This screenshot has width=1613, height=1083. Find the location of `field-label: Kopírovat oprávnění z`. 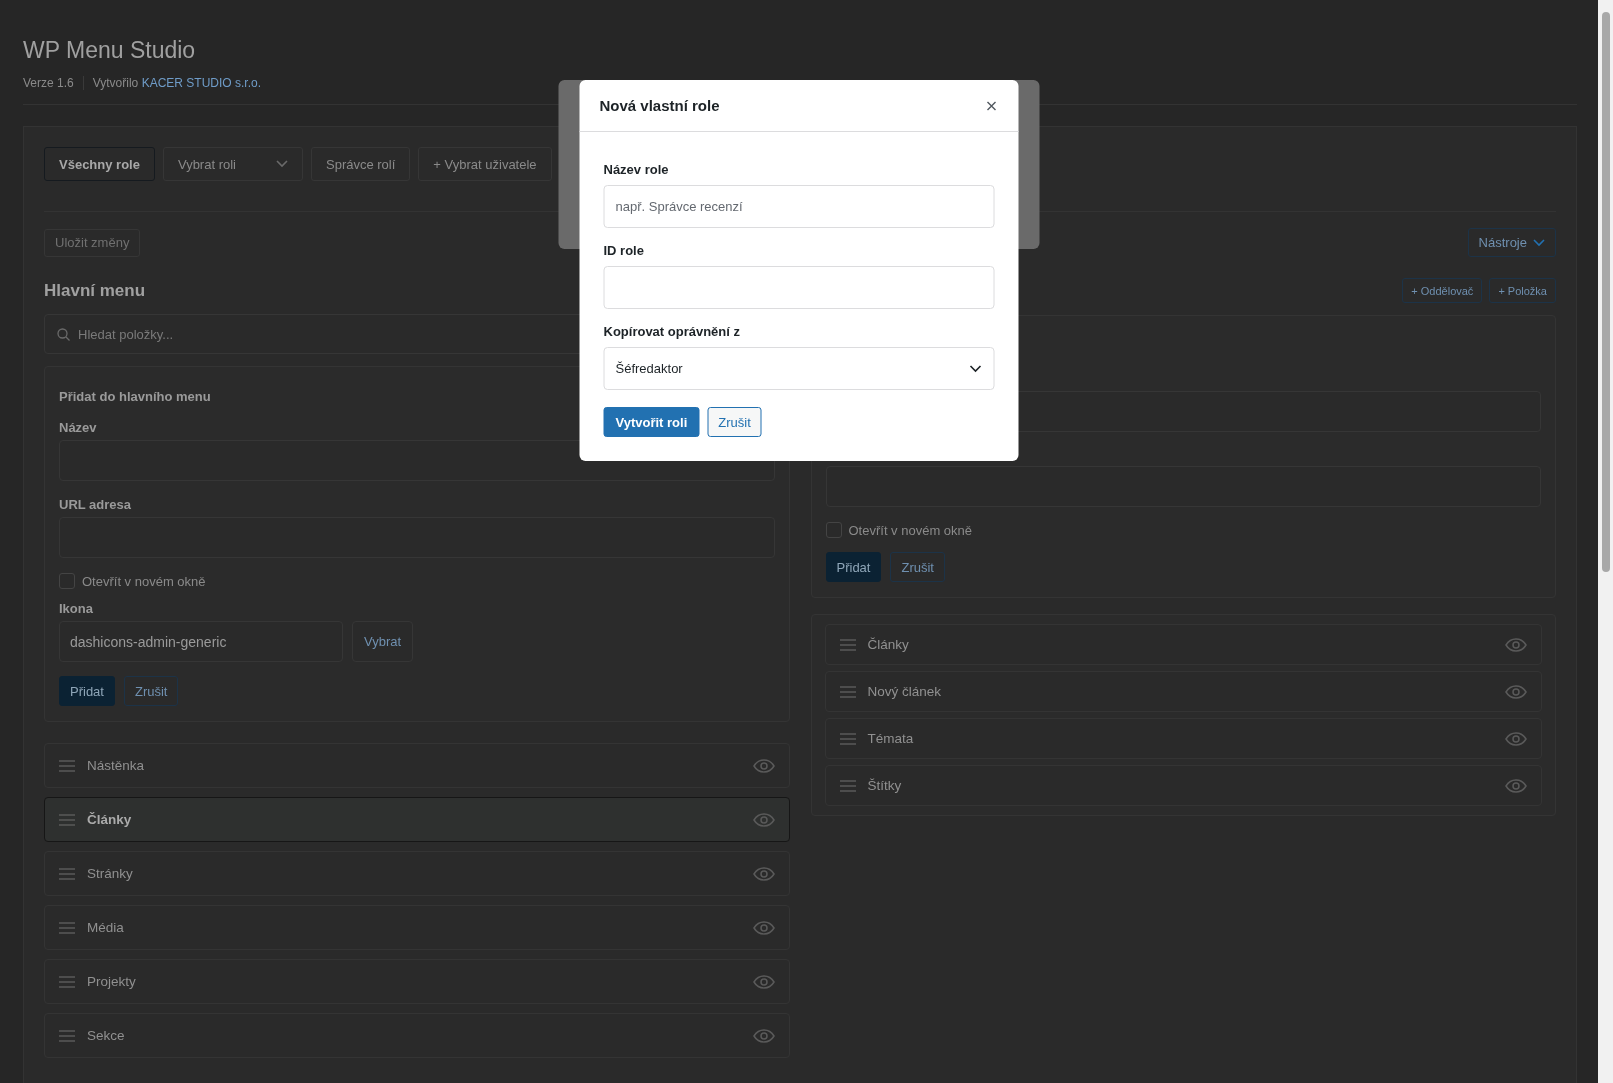

field-label: Kopírovat oprávnění z is located at coordinates (672, 331).